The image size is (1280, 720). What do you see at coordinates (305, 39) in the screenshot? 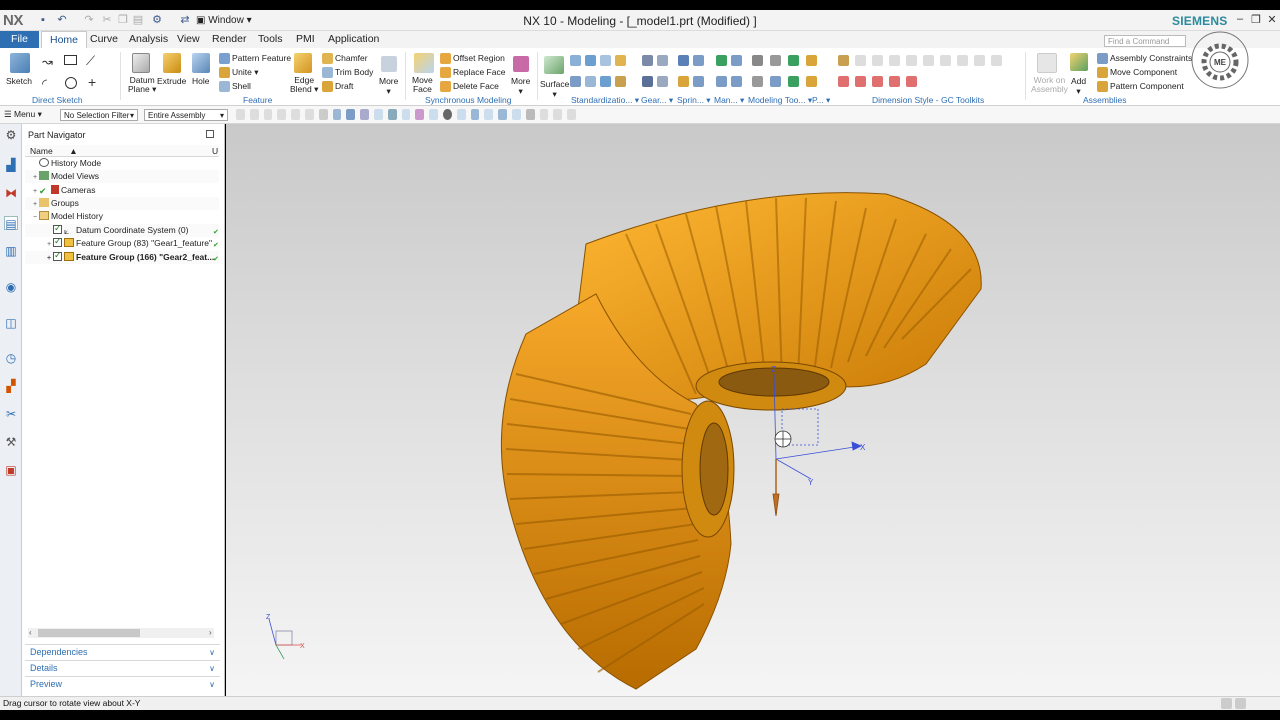
I see `tab-pmi: PMI` at bounding box center [305, 39].